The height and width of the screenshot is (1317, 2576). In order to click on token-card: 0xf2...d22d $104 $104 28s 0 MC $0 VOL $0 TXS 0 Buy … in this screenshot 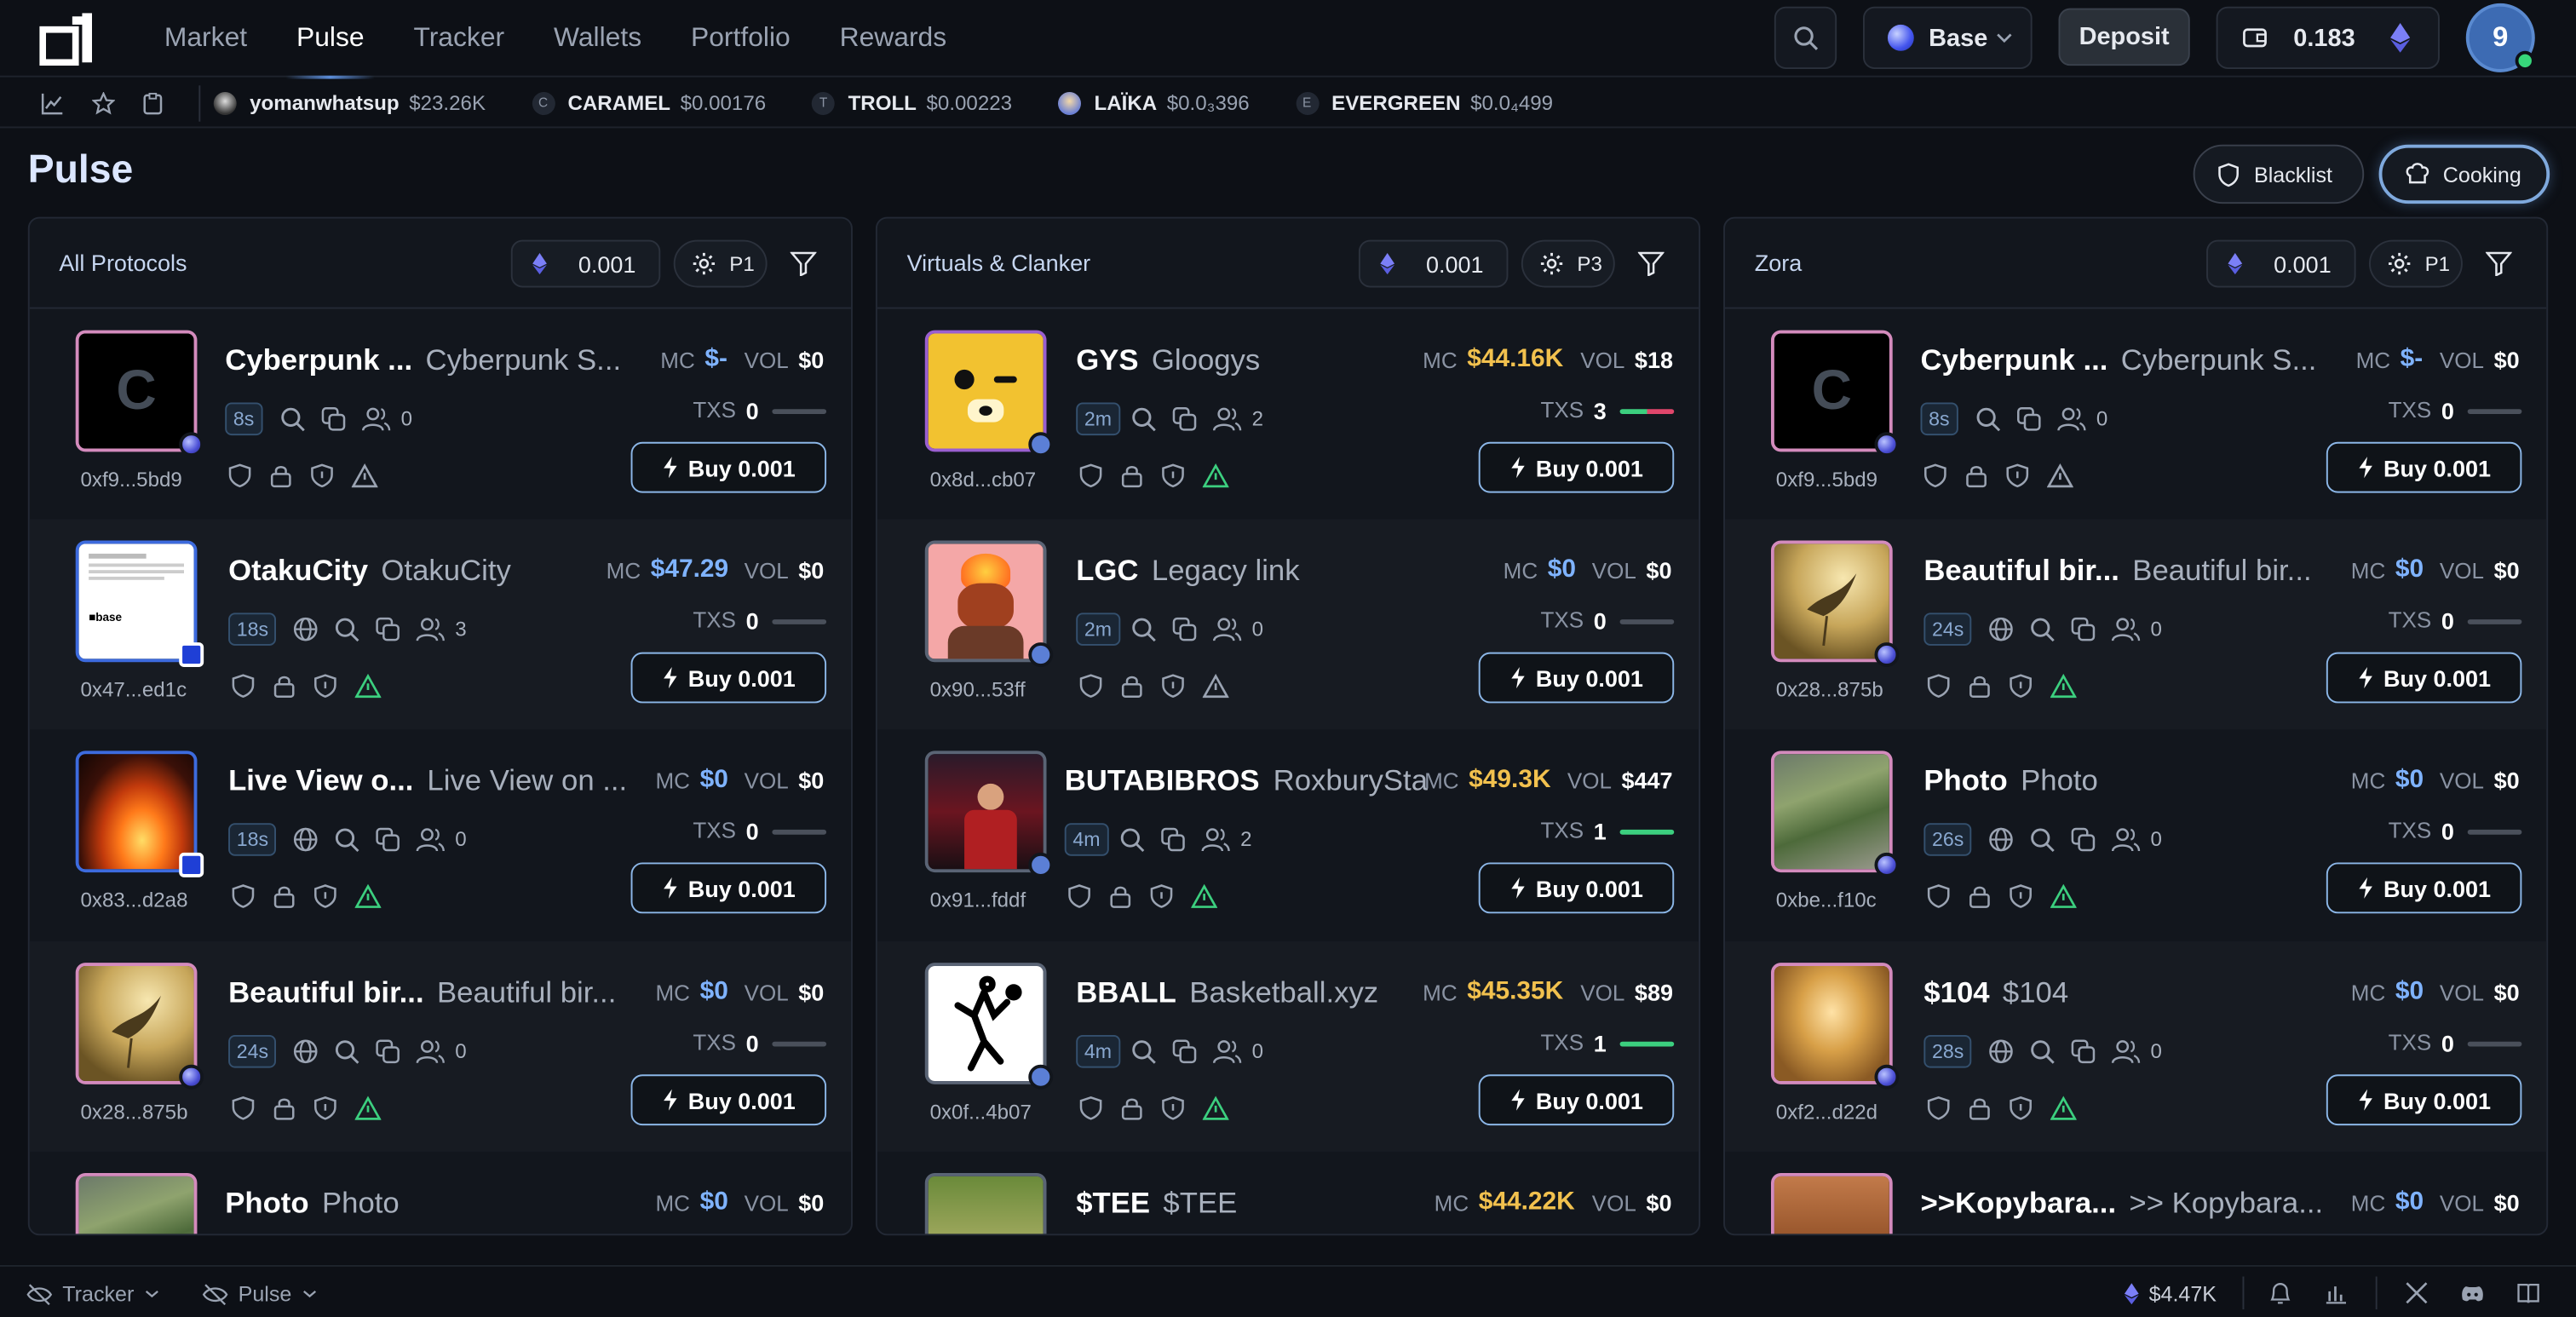, I will do `click(2136, 1047)`.